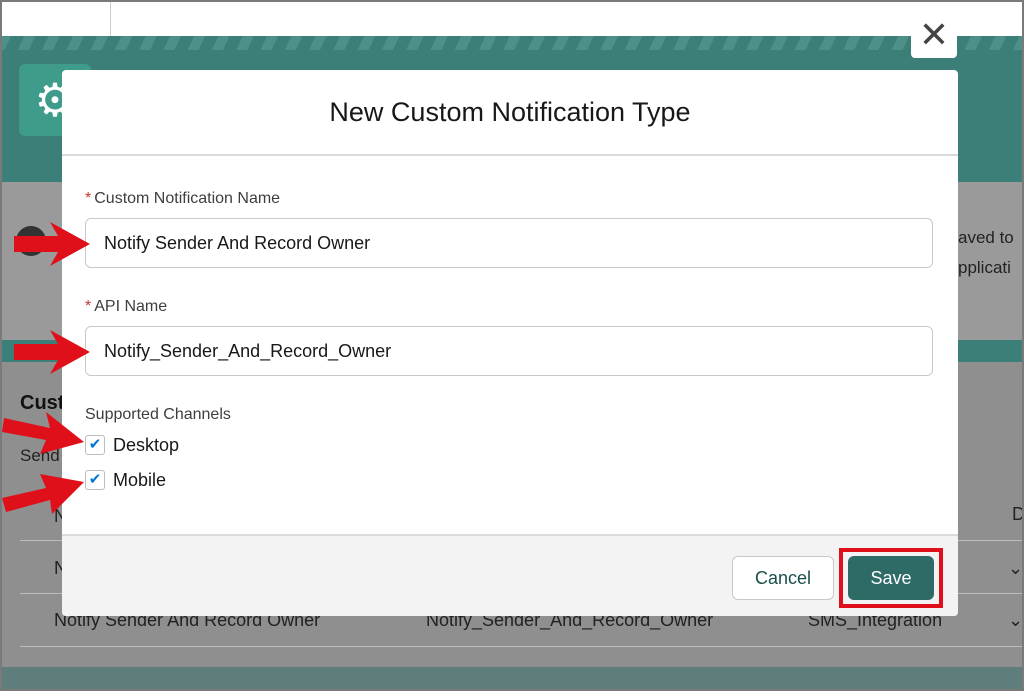 The height and width of the screenshot is (691, 1024). I want to click on cancel-button: Cancel, so click(783, 578).